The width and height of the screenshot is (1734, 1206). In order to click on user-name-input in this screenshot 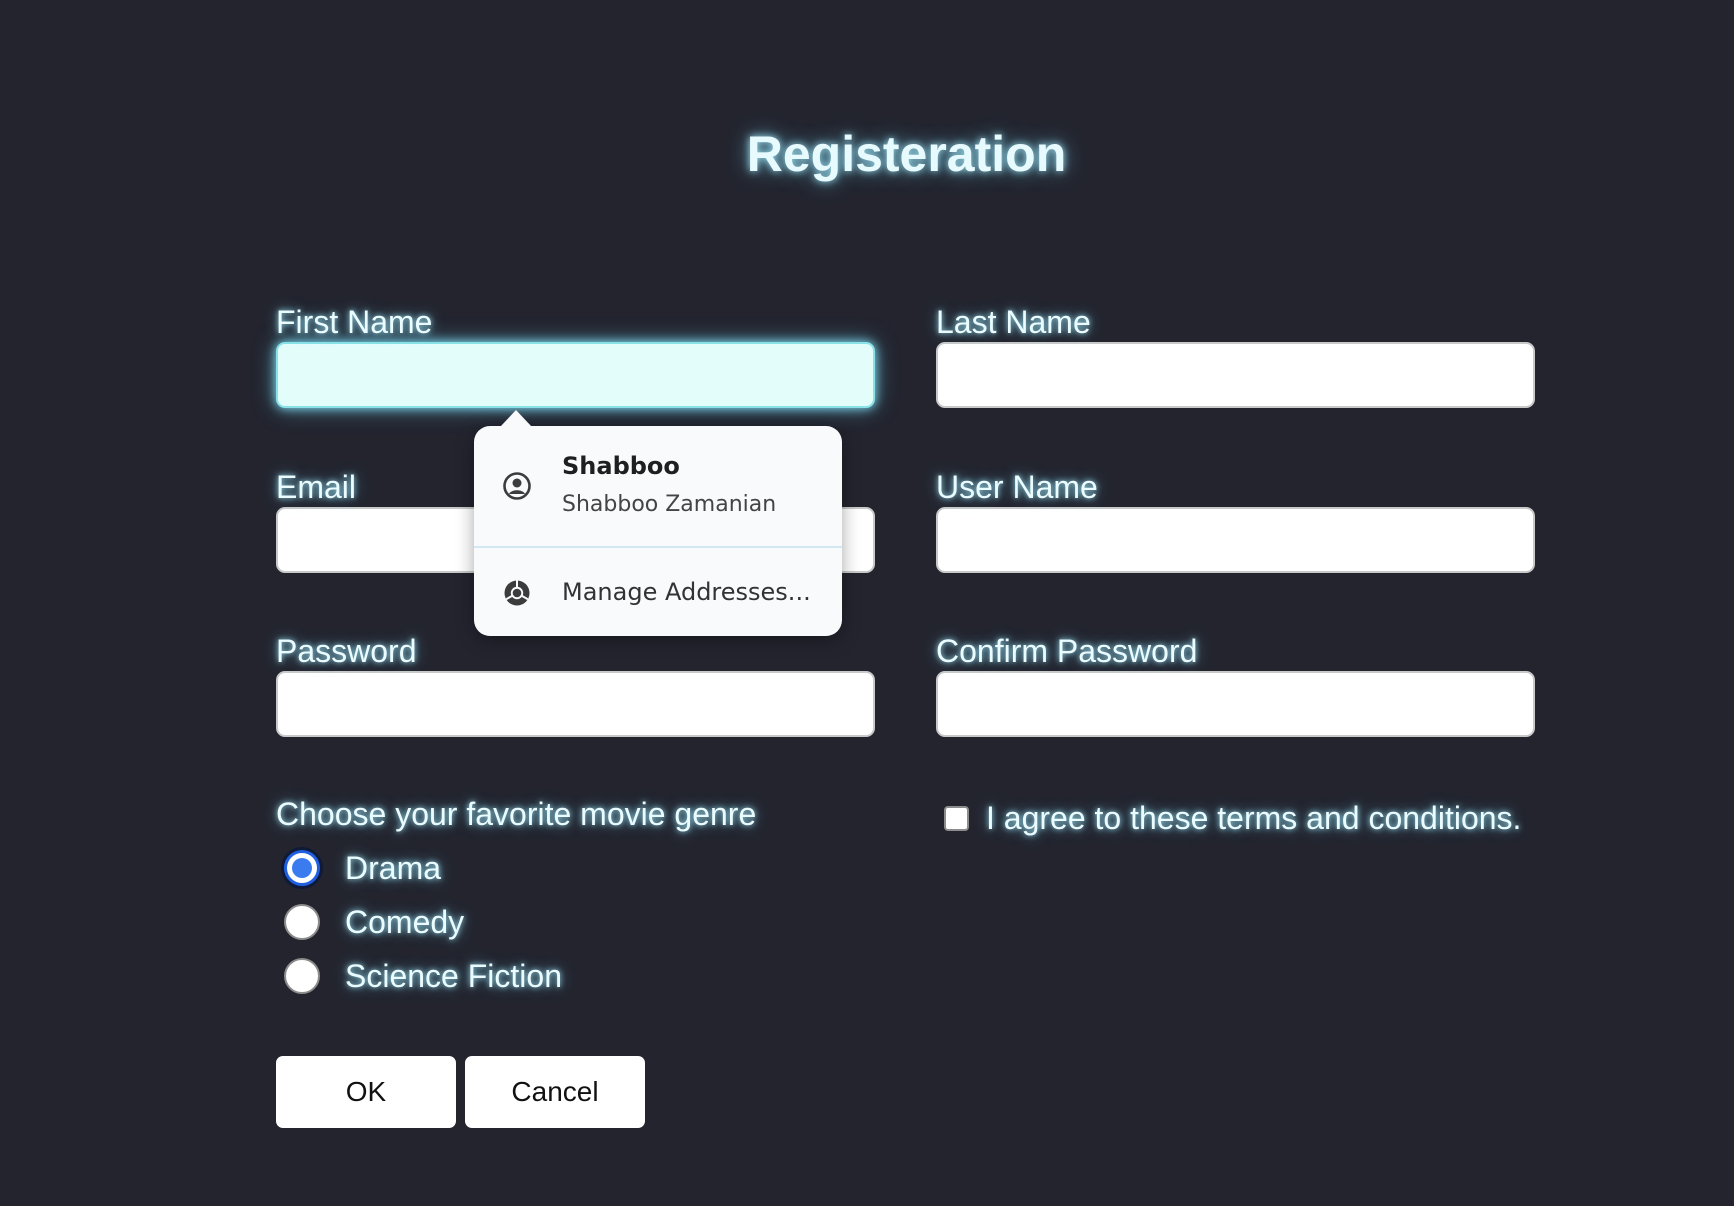, I will do `click(1235, 540)`.